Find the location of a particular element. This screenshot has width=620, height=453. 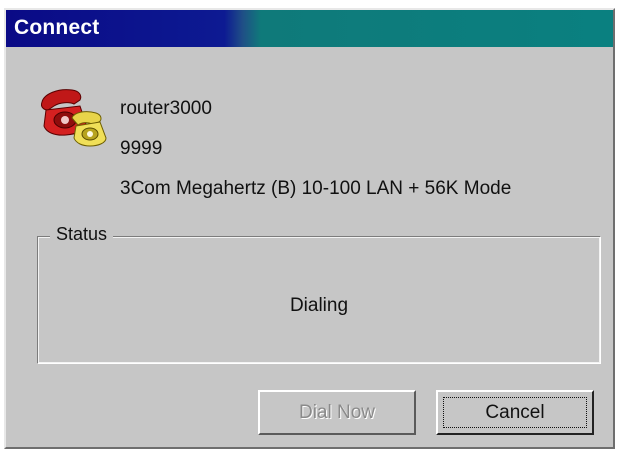

modem-device: 3Com Megahertz (B) 10-100 LAN + 56K Mode is located at coordinates (316, 188).